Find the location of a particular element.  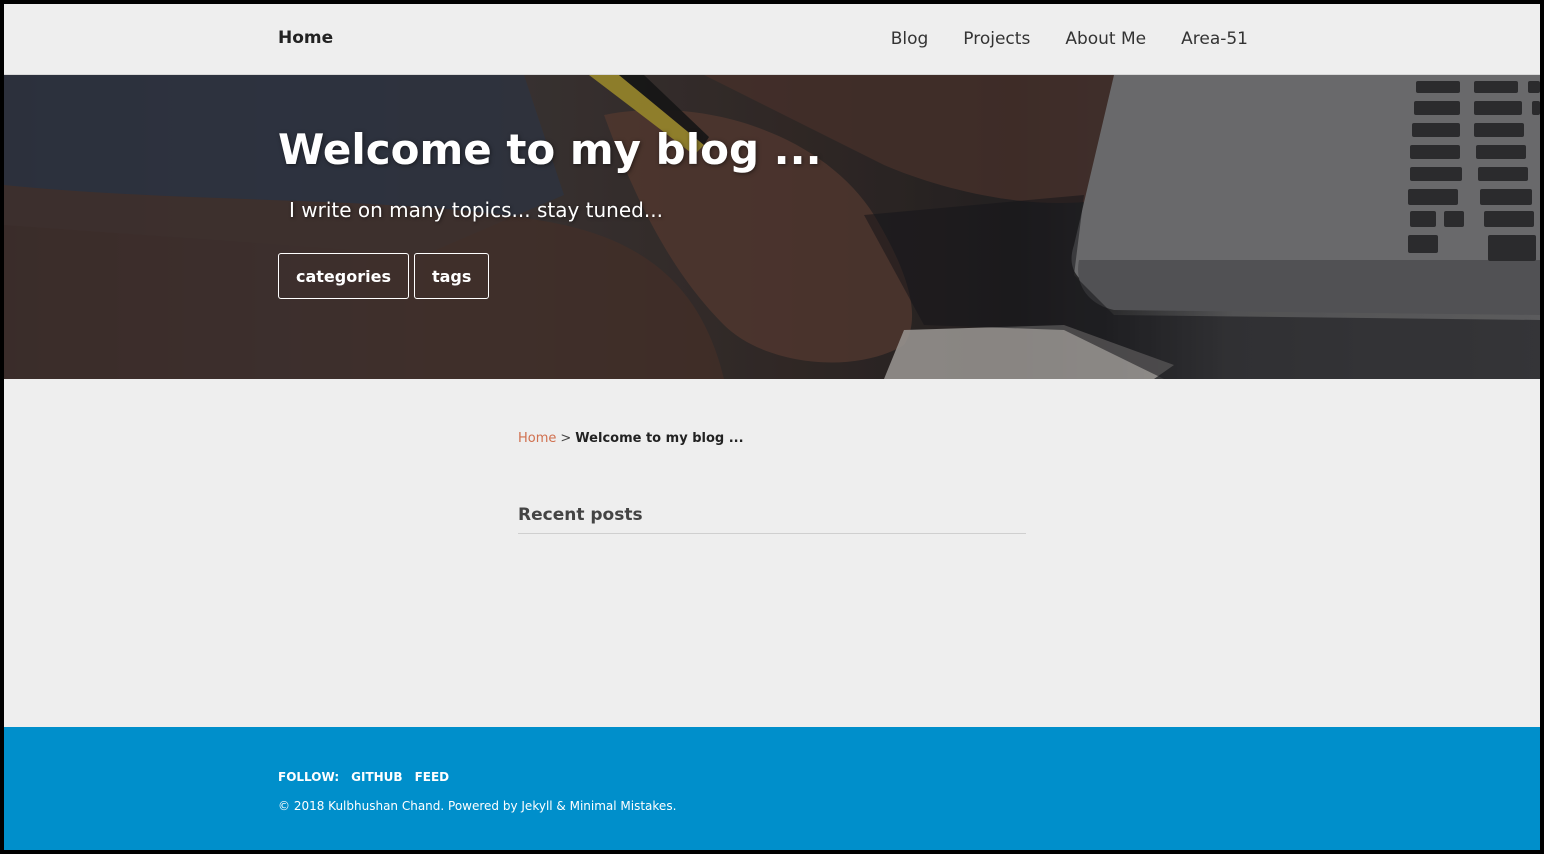

hero-button-group: categories tags is located at coordinates (384, 276).